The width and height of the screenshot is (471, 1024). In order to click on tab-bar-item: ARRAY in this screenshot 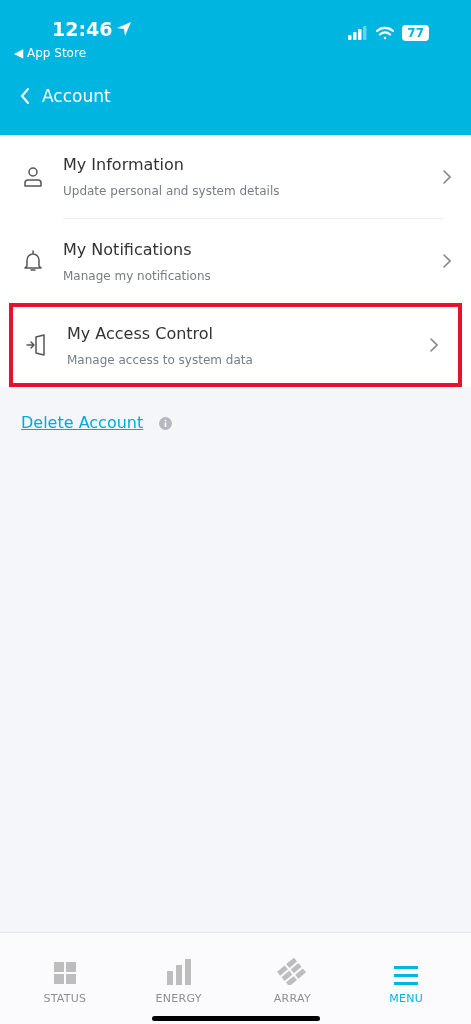, I will do `click(292, 982)`.